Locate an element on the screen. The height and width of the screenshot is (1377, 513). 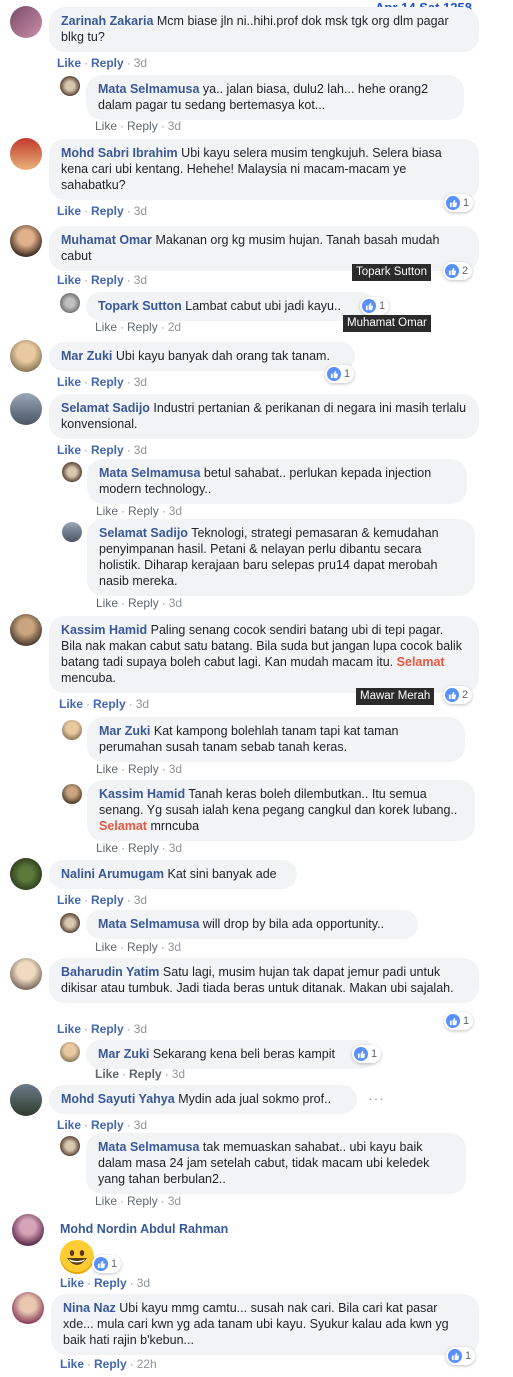
comment-author: Baharudin Yatim is located at coordinates (110, 972).